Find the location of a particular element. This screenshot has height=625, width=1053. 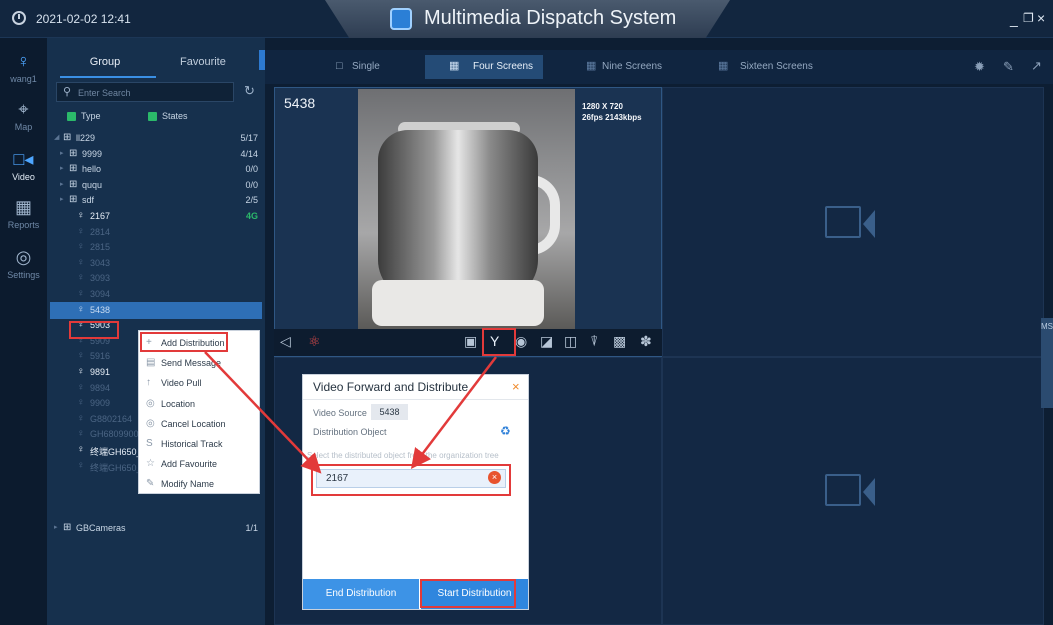

context-menu-item: ✎ Modify Name is located at coordinates (199, 484).